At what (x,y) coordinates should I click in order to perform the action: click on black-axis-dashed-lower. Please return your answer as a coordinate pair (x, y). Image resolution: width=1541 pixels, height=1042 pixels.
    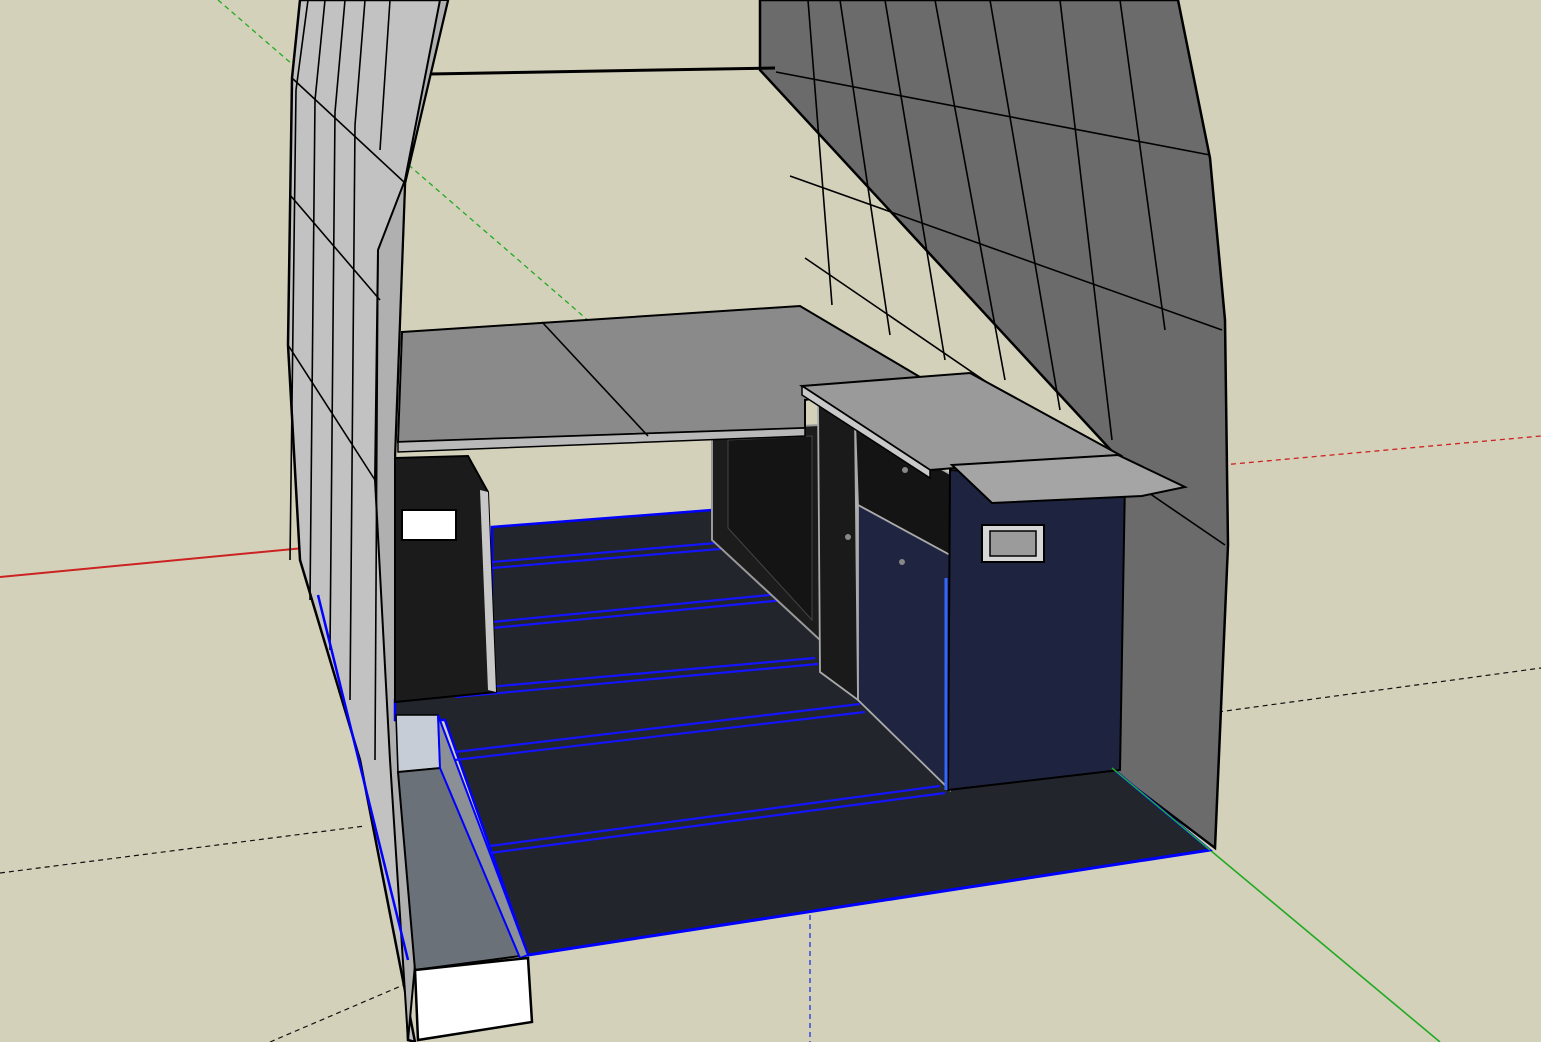
    Looking at the image, I should click on (342, 1010).